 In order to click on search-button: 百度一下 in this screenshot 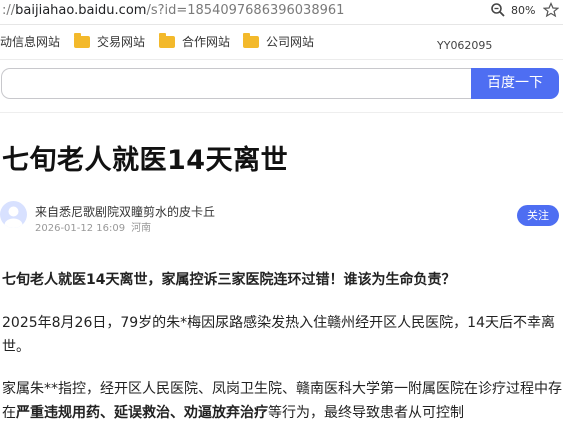, I will do `click(515, 83)`.